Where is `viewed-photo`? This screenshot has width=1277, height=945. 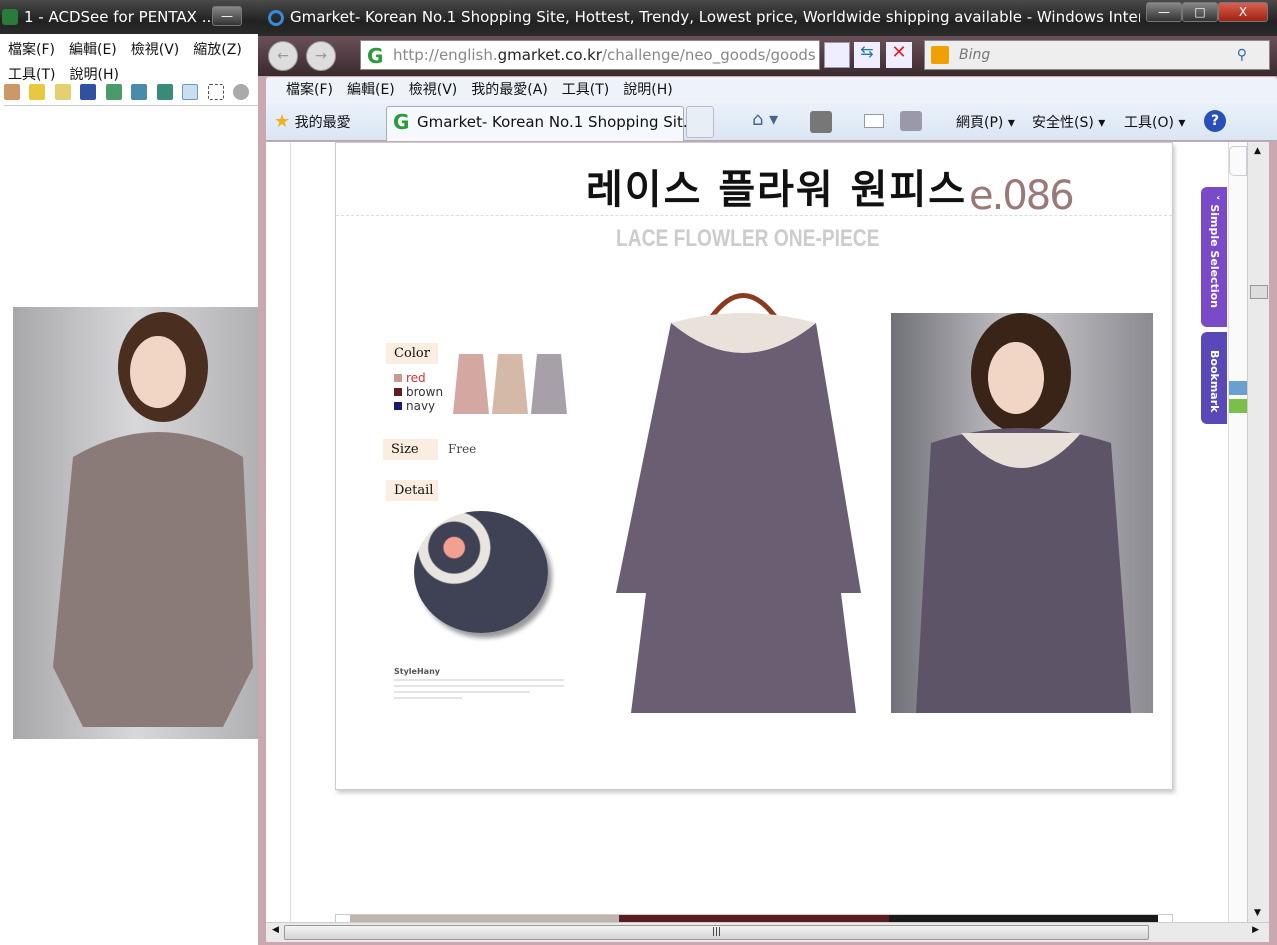
viewed-photo is located at coordinates (136, 523).